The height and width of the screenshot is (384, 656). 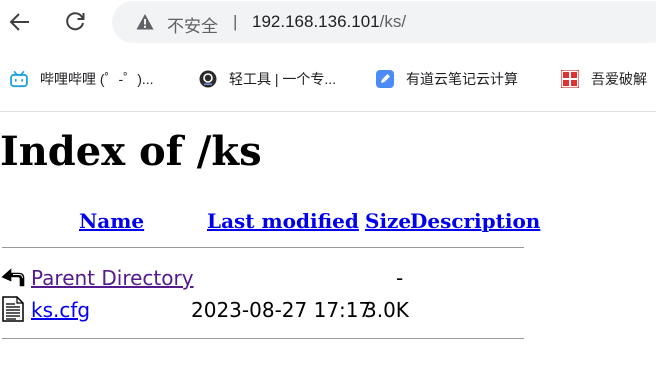 I want to click on 52pojie-icon, so click(x=570, y=79).